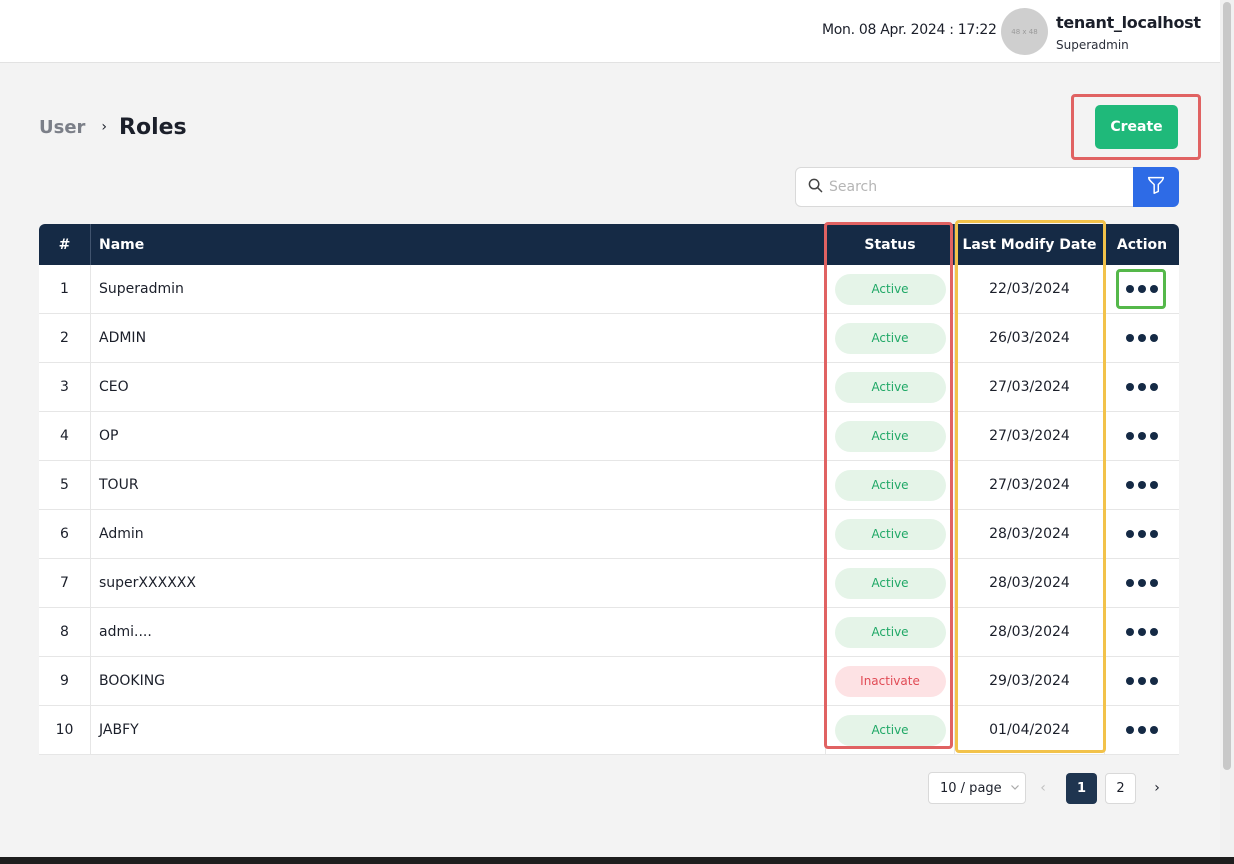 This screenshot has width=1234, height=864. What do you see at coordinates (65, 583) in the screenshot?
I see `row-number: 7` at bounding box center [65, 583].